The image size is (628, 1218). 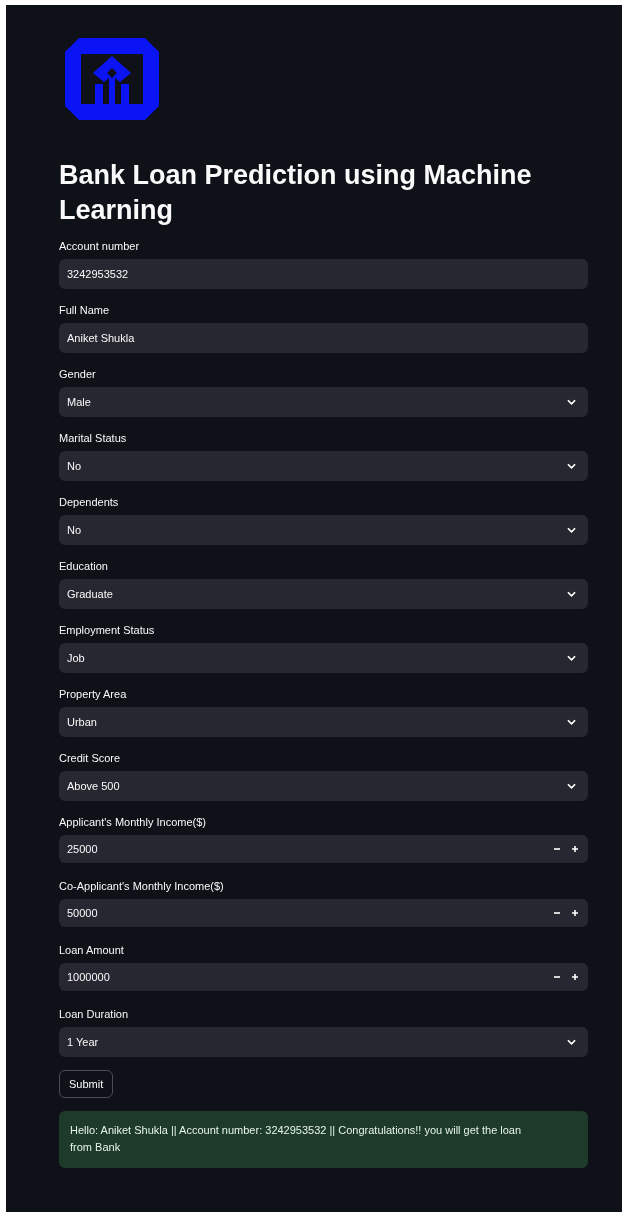 What do you see at coordinates (323, 1139) in the screenshot?
I see `success-message: Hello: Aniket Shukla || Account number: 3242953532 || Congratulations!! you will get the loan from Bank` at bounding box center [323, 1139].